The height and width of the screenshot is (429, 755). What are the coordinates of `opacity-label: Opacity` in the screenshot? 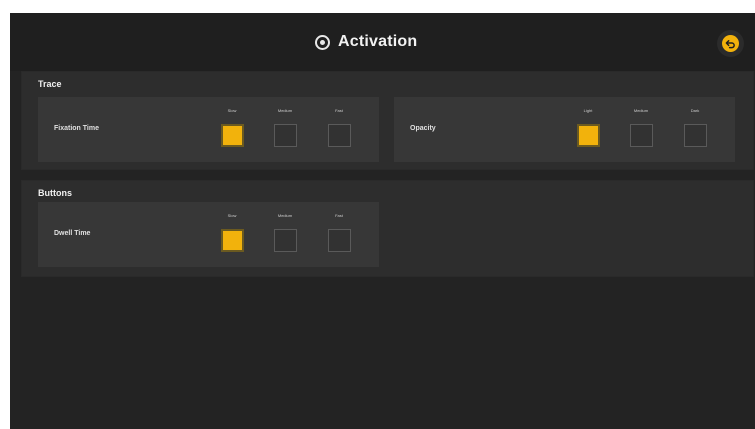 It's located at (423, 128).